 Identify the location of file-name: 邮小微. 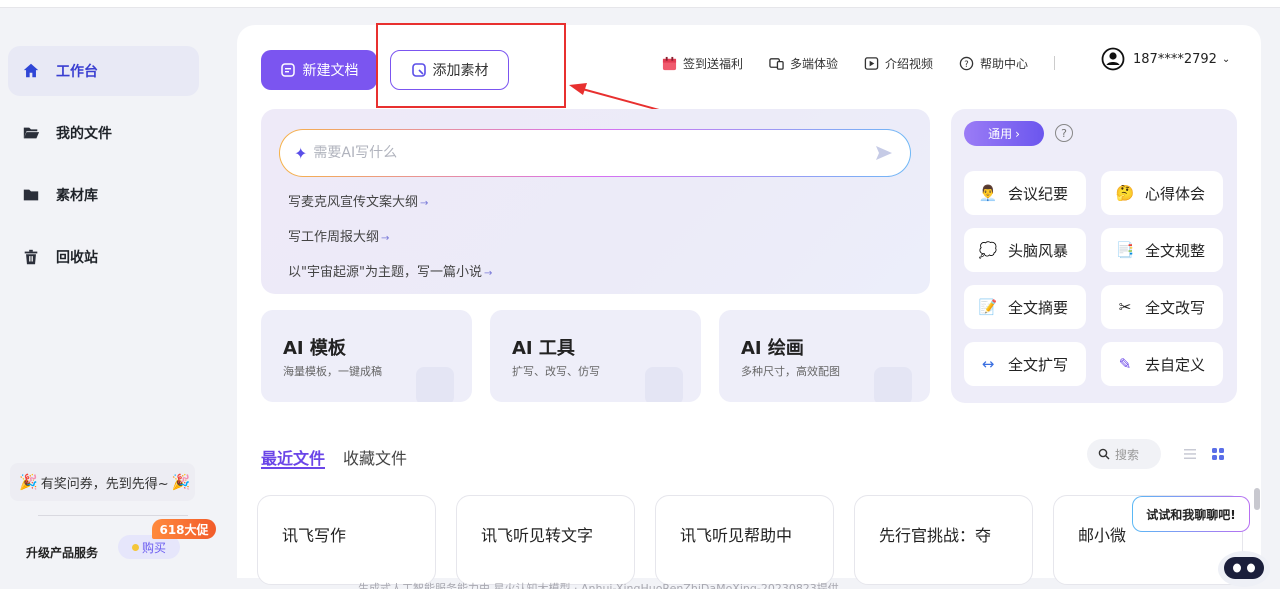
(1102, 535).